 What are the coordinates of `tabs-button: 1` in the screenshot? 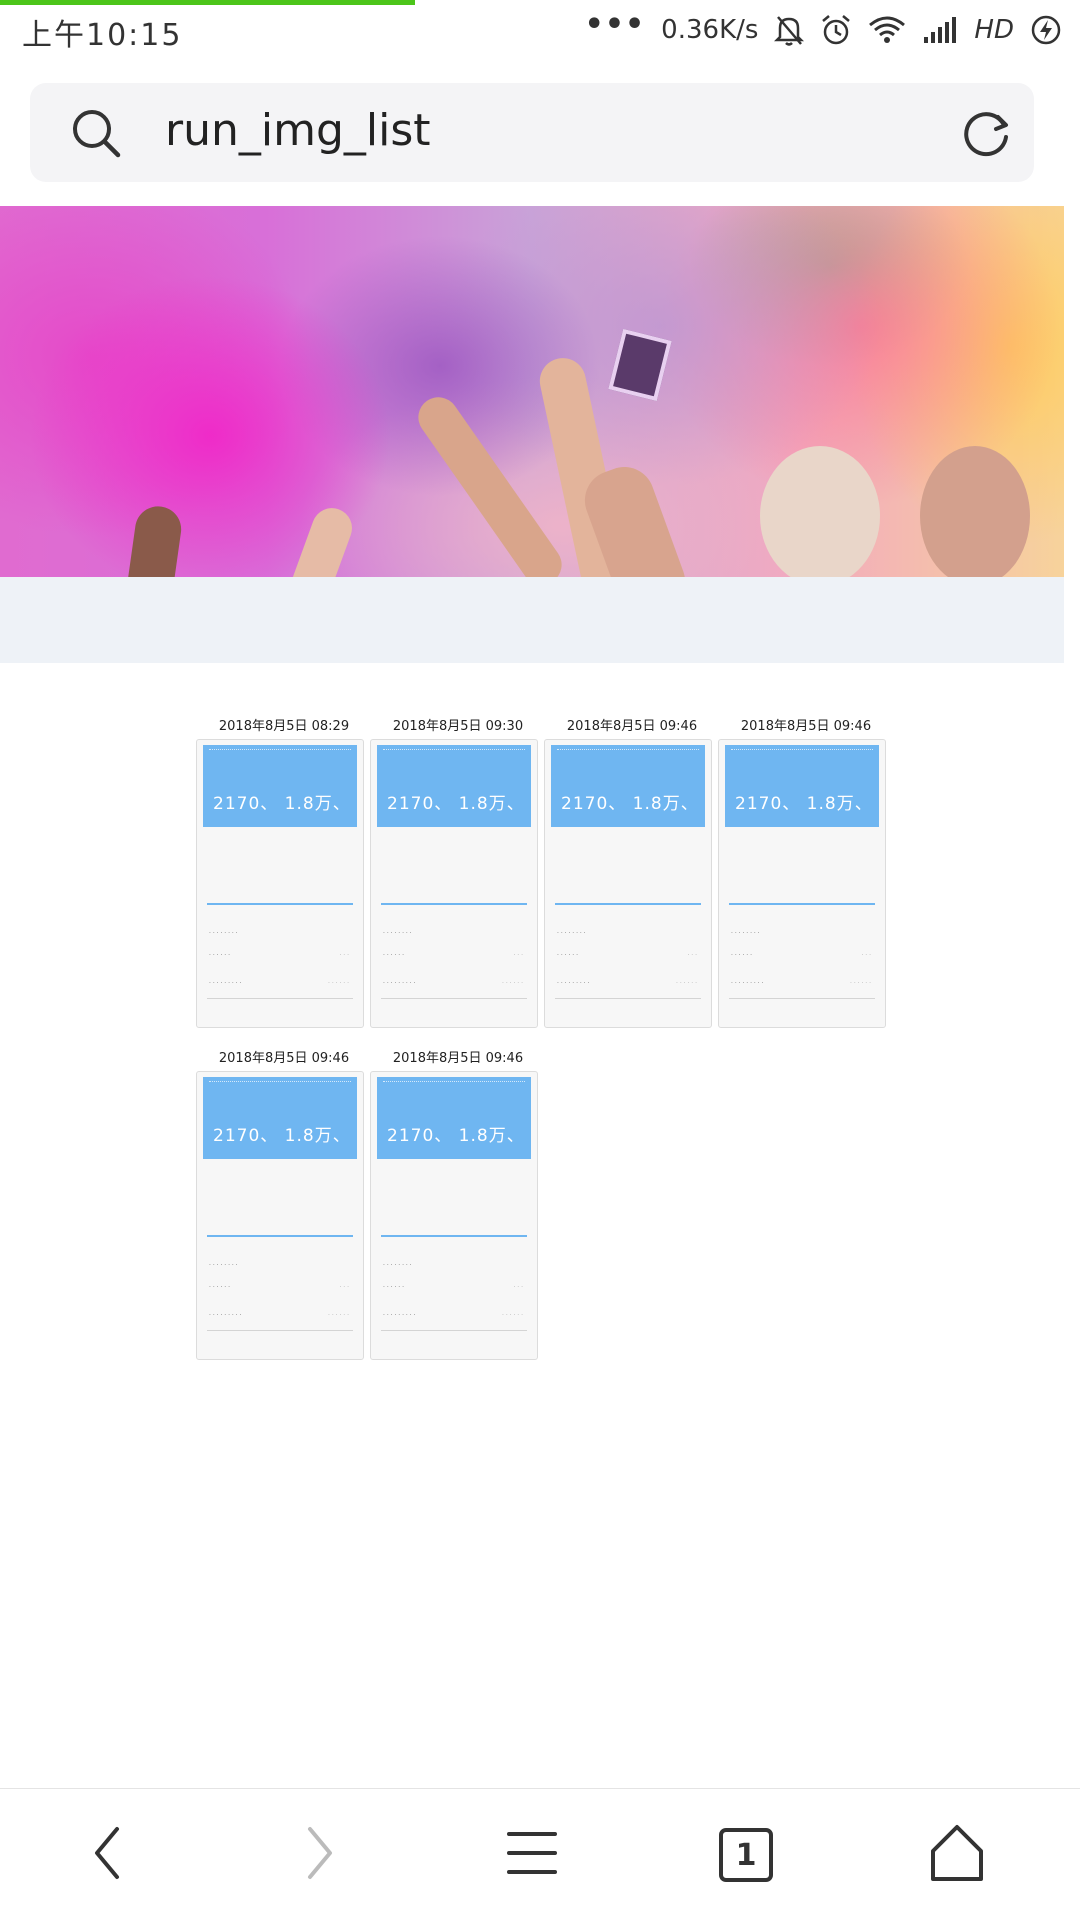 It's located at (746, 1854).